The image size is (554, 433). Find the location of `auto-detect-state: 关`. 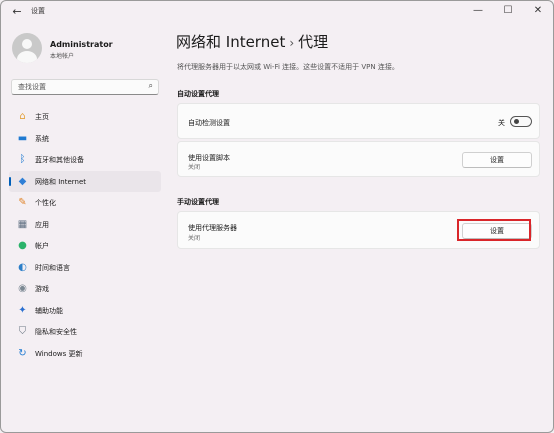

auto-detect-state: 关 is located at coordinates (501, 123).